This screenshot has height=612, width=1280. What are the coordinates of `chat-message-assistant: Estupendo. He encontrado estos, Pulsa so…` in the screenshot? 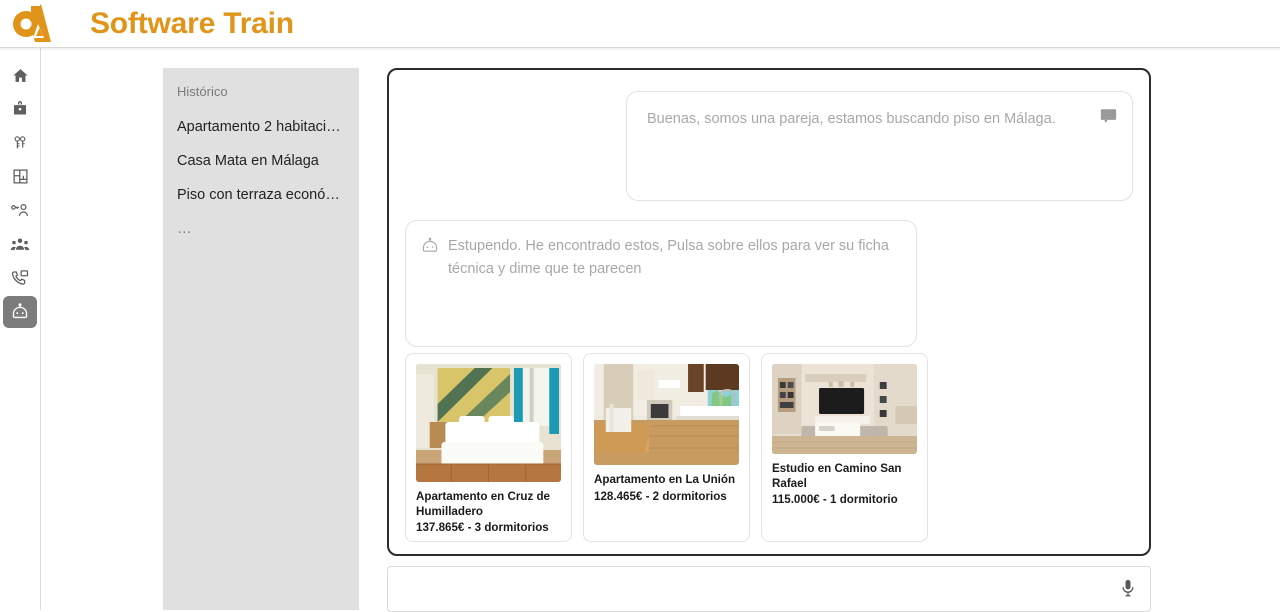 It's located at (661, 283).